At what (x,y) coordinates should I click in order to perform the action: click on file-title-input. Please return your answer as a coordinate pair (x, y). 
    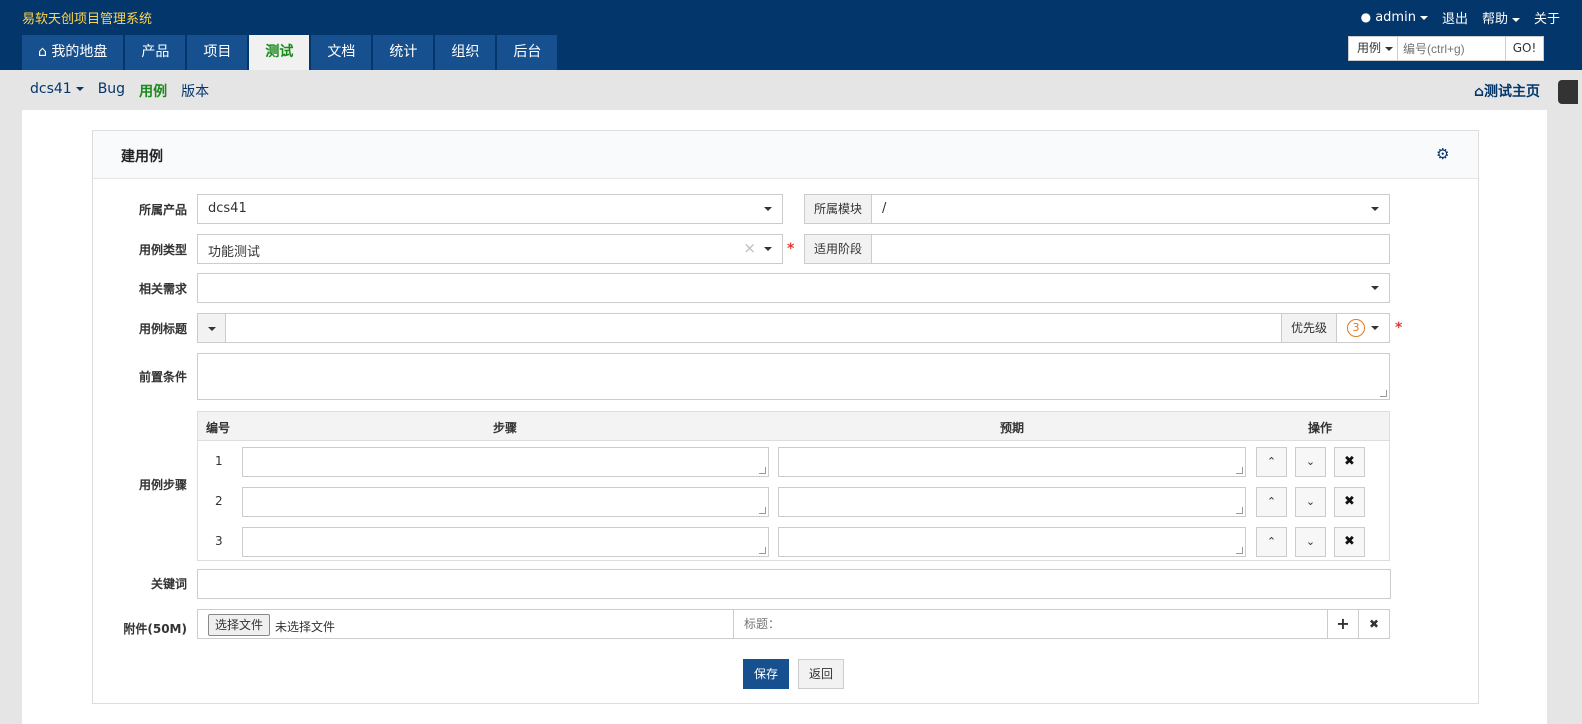
    Looking at the image, I should click on (1030, 624).